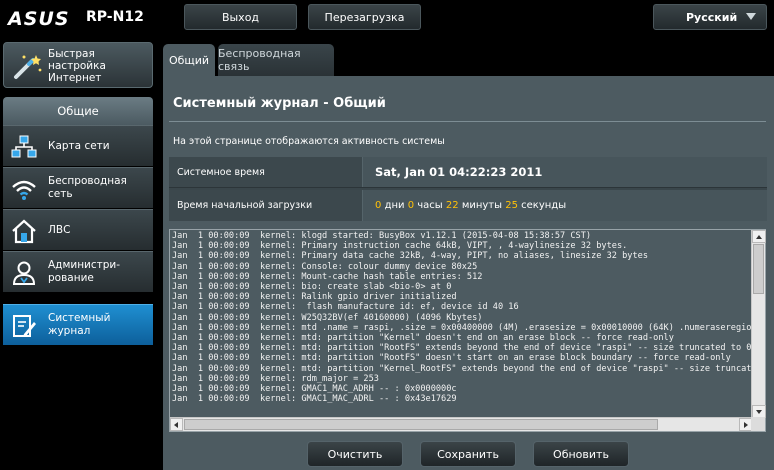 The height and width of the screenshot is (470, 774). I want to click on tab-general: Общий, so click(189, 60).